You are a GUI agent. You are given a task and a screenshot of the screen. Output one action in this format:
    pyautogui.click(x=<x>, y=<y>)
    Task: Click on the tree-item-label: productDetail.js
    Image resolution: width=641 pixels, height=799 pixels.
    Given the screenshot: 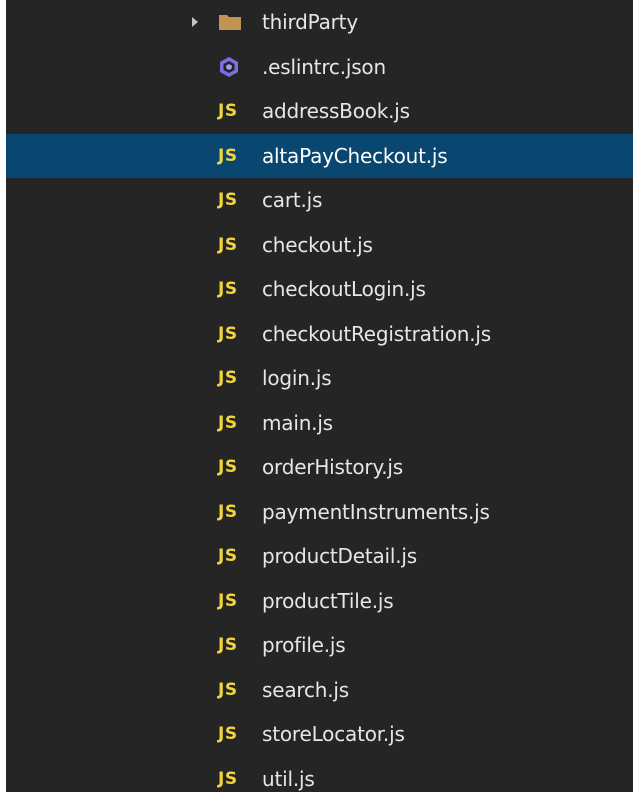 What is the action you would take?
    pyautogui.click(x=339, y=556)
    